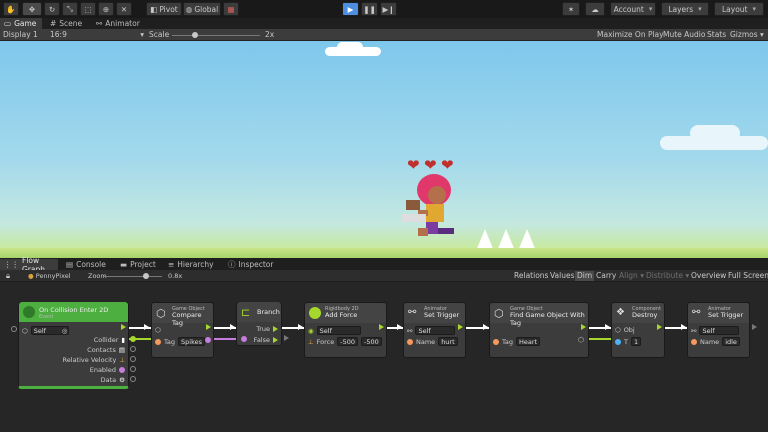  Describe the element at coordinates (191, 341) in the screenshot. I see `tag-field: Spikes` at that location.